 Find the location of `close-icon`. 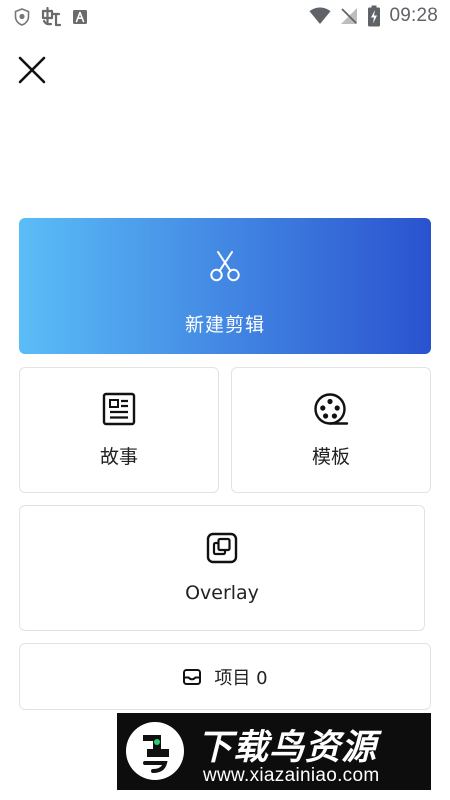

close-icon is located at coordinates (32, 70).